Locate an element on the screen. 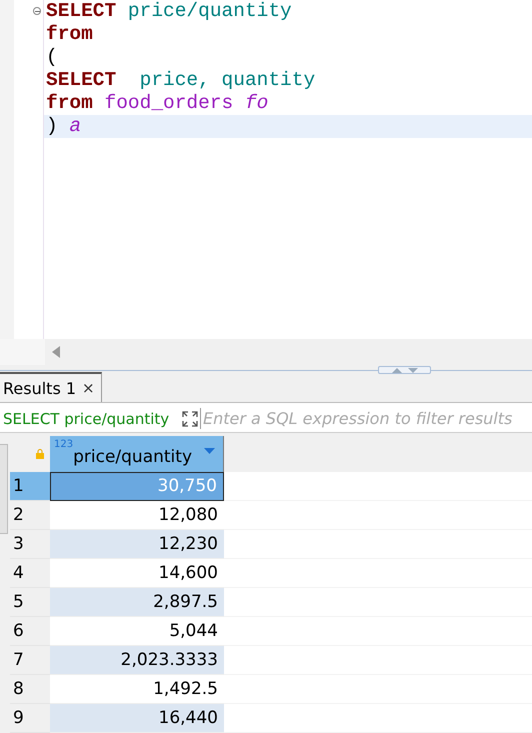 The height and width of the screenshot is (733, 532). code-line: SELECT price, quantity is located at coordinates (180, 80).